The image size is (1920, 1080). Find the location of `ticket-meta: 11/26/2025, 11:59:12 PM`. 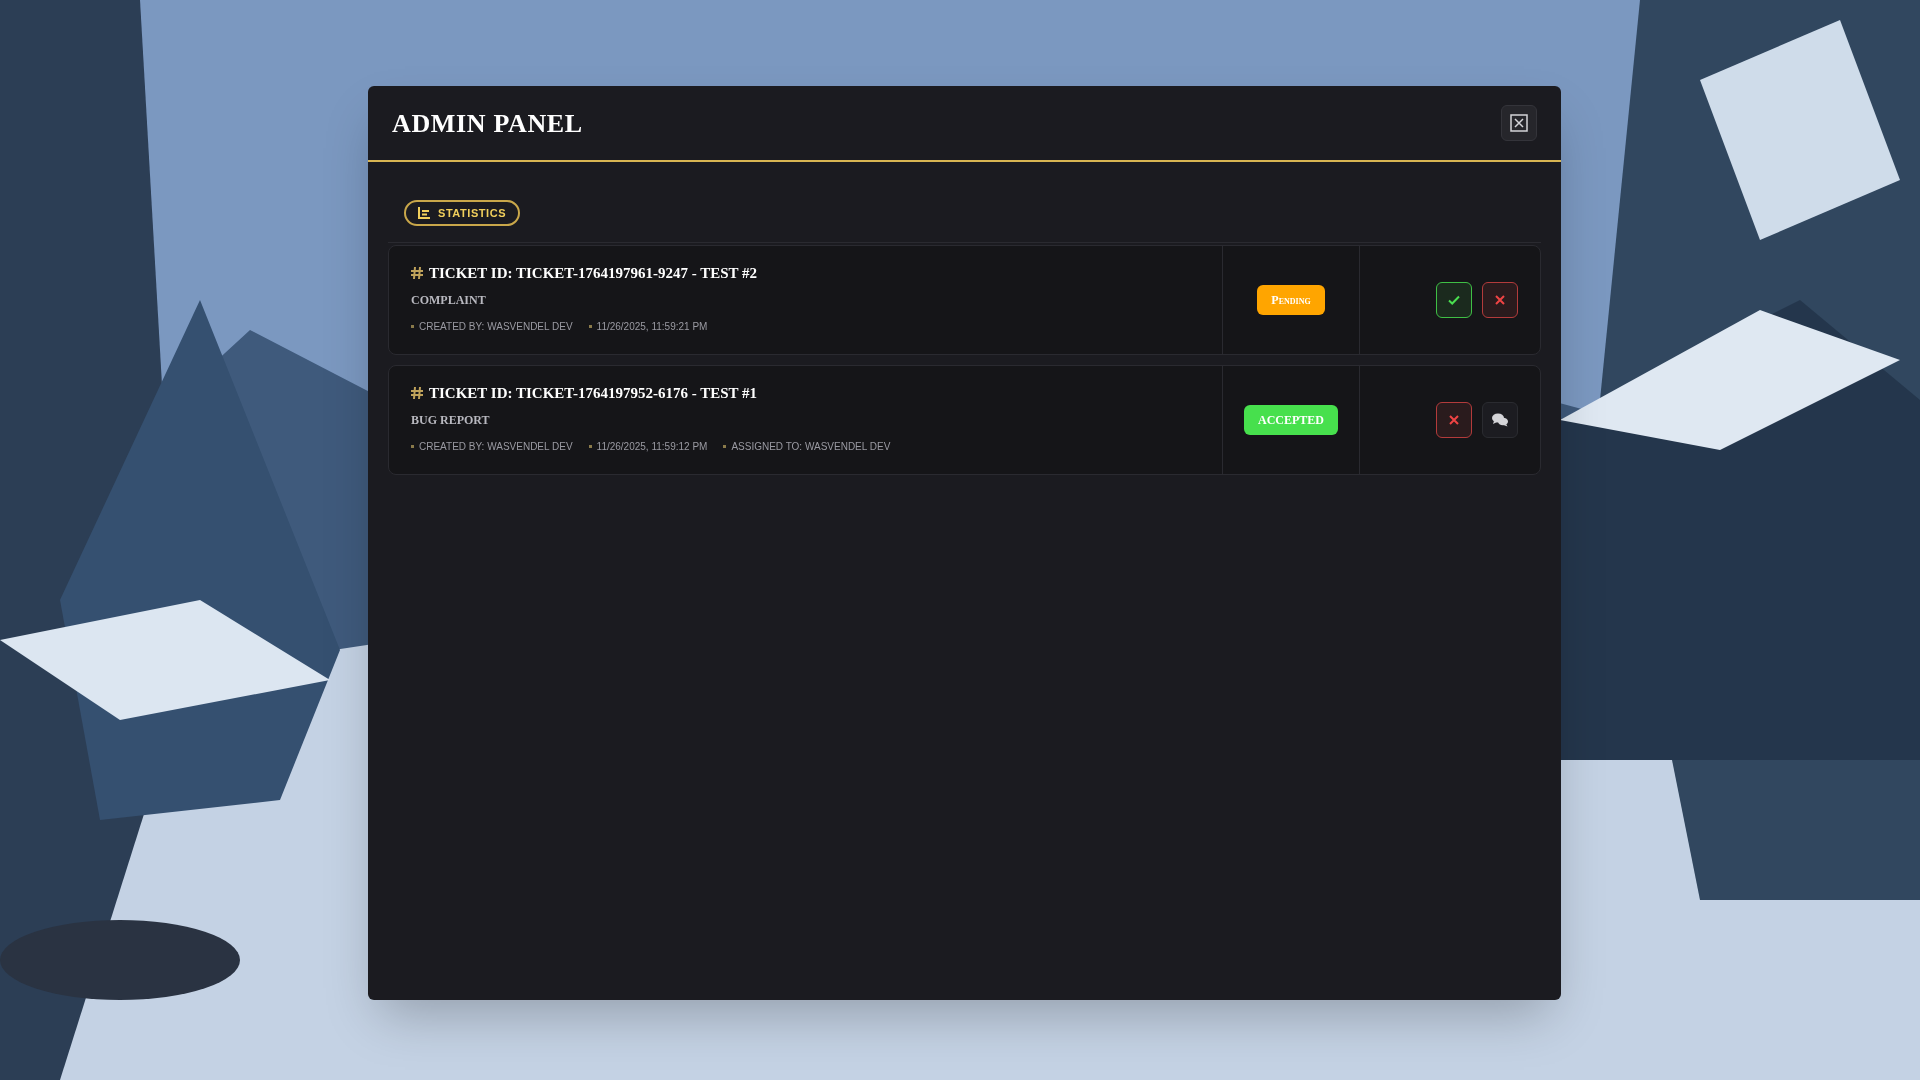

ticket-meta: 11/26/2025, 11:59:12 PM is located at coordinates (652, 446).